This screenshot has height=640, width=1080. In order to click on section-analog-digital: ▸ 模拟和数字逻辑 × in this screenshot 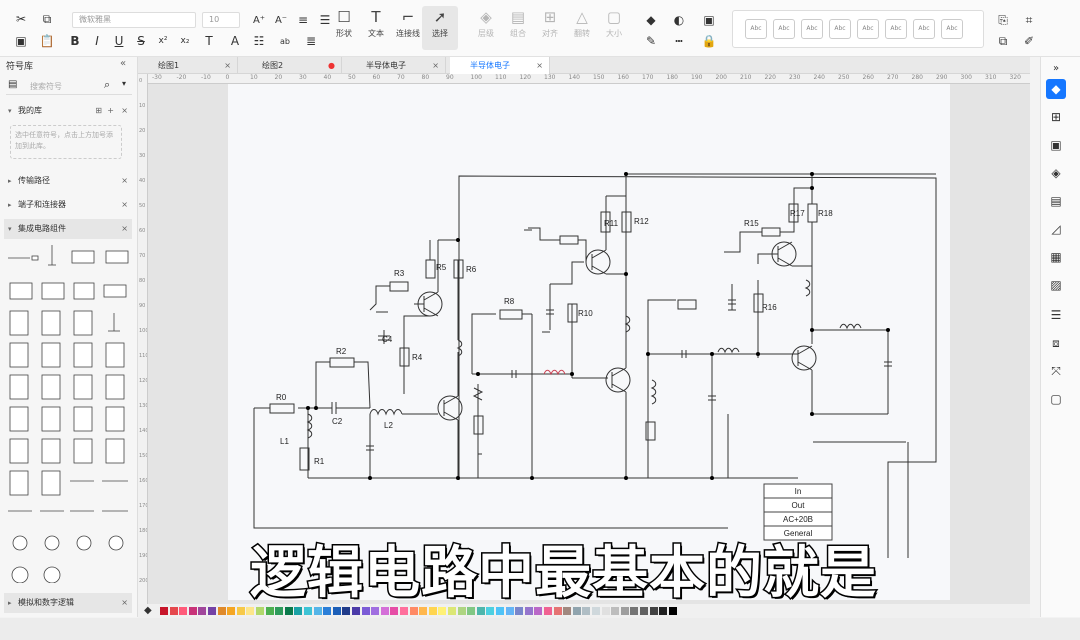, I will do `click(68, 603)`.